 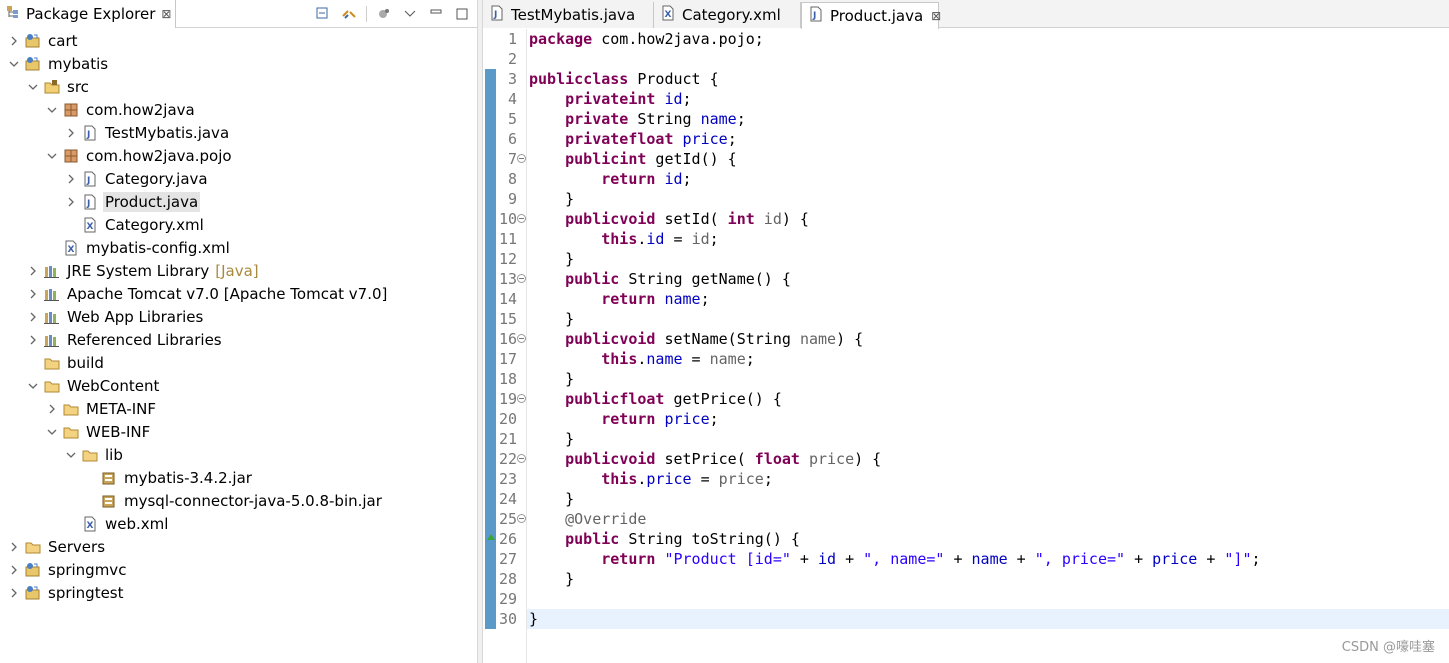 I want to click on editor-tab: J TestMybatis.java, so click(x=568, y=15).